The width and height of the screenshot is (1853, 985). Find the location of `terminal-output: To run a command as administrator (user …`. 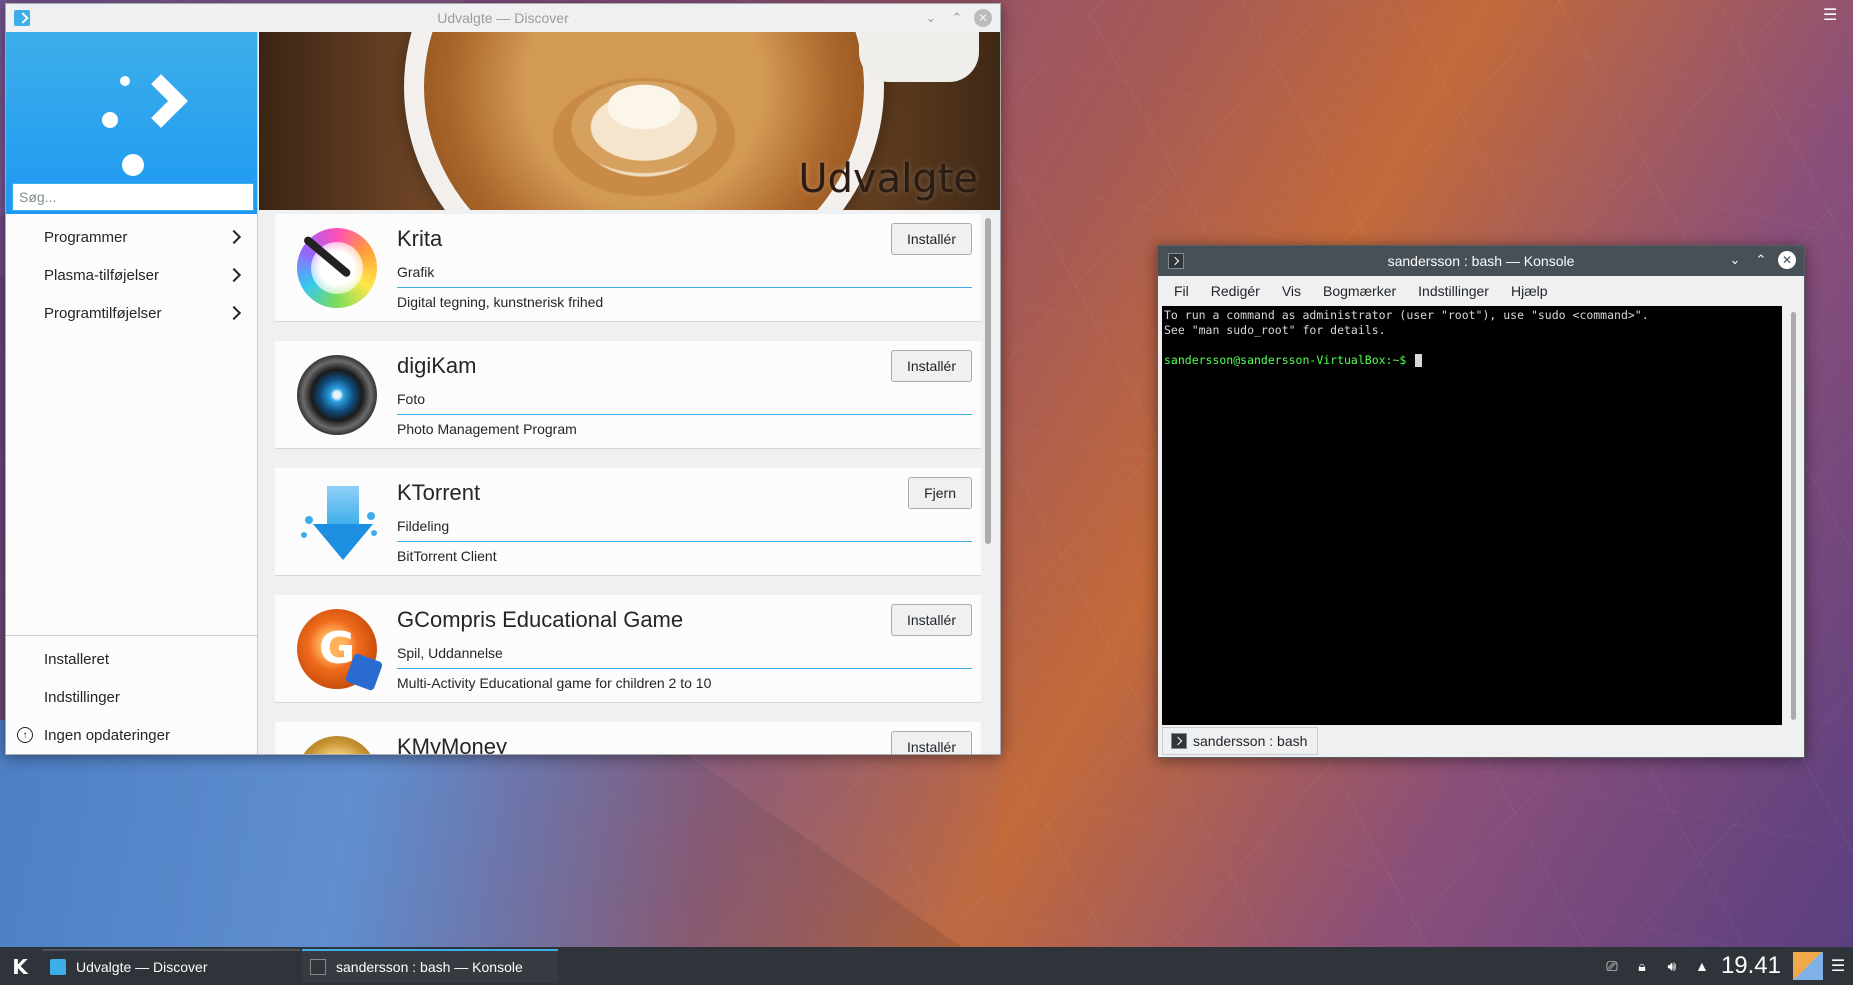

terminal-output: To run a command as administrator (user … is located at coordinates (1472, 515).